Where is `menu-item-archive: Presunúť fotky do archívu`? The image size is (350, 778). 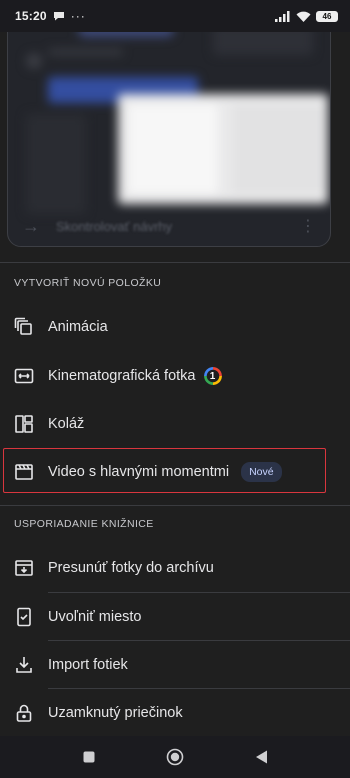
menu-item-archive: Presunúť fotky do archívu is located at coordinates (175, 568).